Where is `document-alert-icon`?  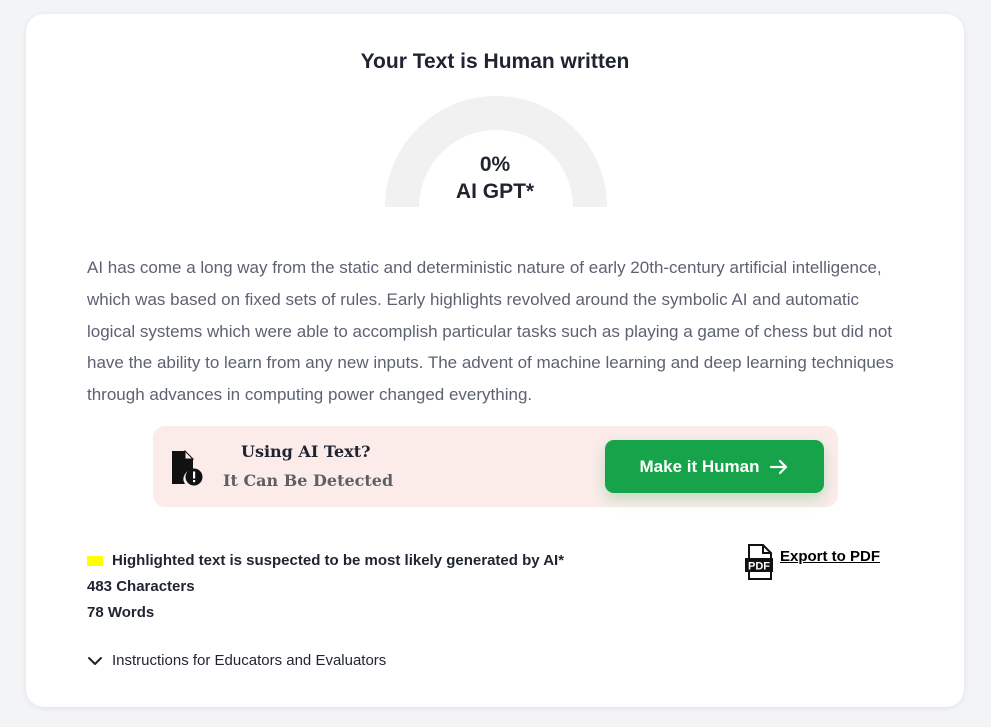
document-alert-icon is located at coordinates (187, 468).